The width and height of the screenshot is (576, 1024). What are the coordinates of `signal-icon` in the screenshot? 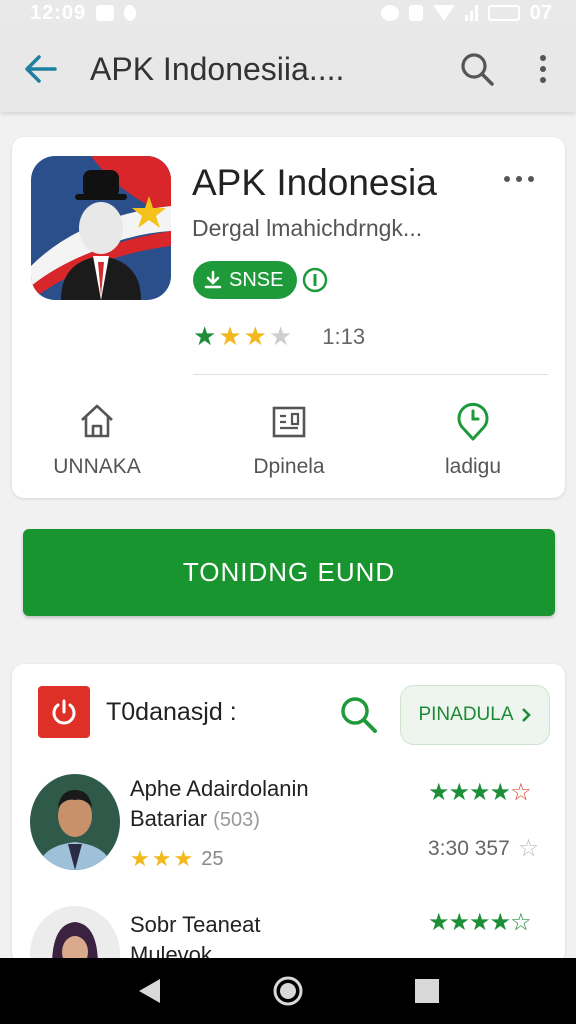 It's located at (471, 13).